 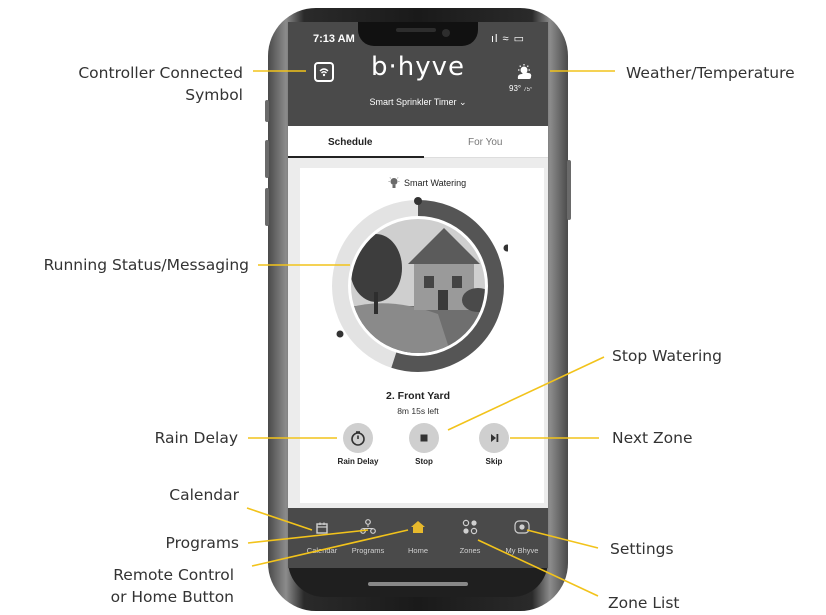 I want to click on timer-icon, so click(x=358, y=438).